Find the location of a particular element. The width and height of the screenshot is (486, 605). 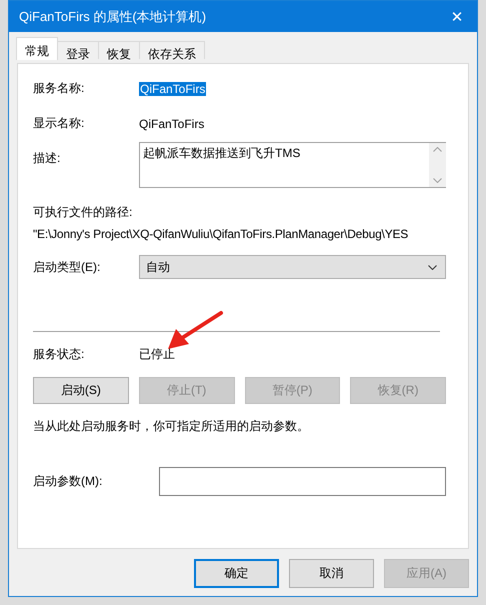

field-label: 服务状态: is located at coordinates (59, 354).